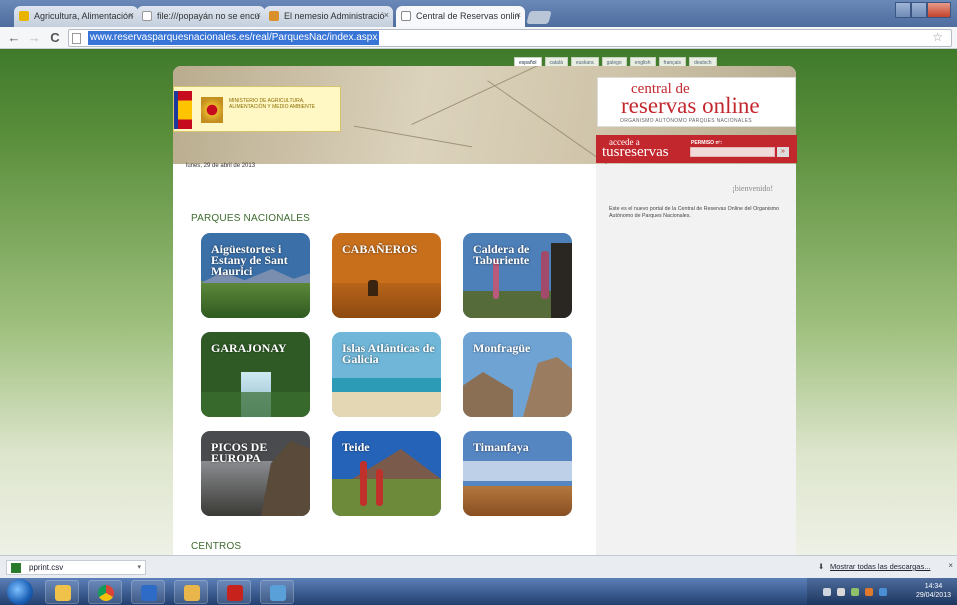 The image size is (957, 605). I want to click on taskbar-explorer, so click(62, 592).